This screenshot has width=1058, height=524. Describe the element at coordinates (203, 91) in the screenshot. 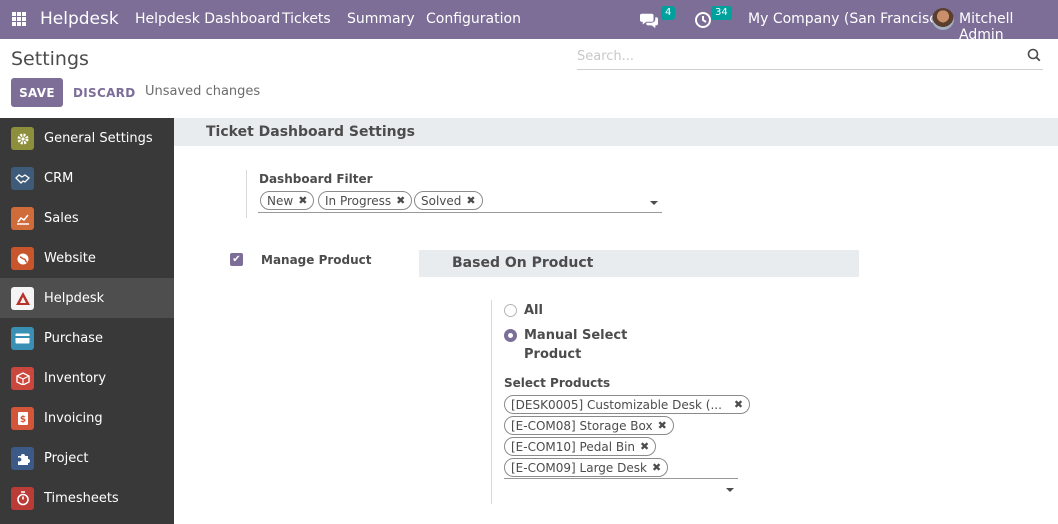

I see `unsaved-status: Unsaved changes` at that location.